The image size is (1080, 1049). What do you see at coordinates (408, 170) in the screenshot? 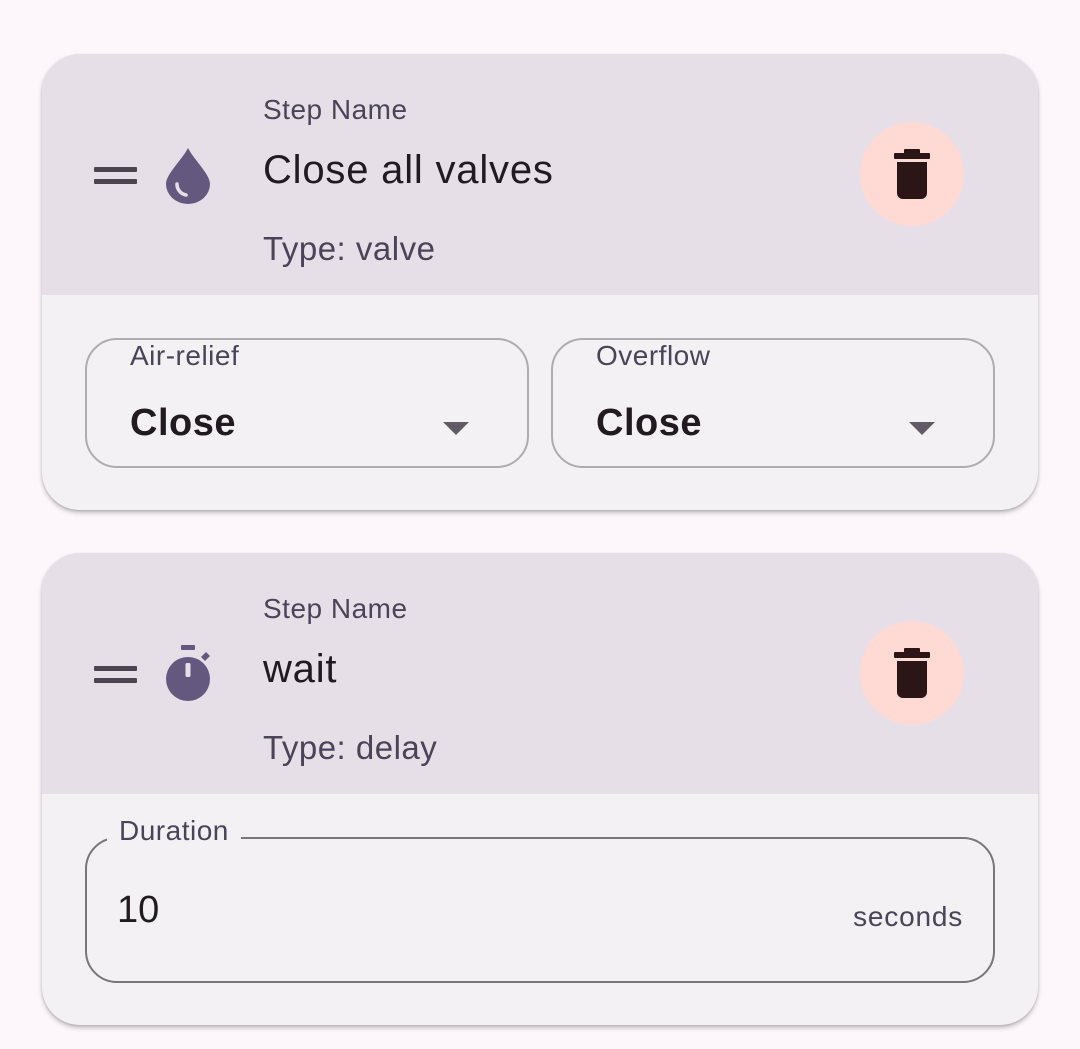
I see `step-name-value: Close all valves` at bounding box center [408, 170].